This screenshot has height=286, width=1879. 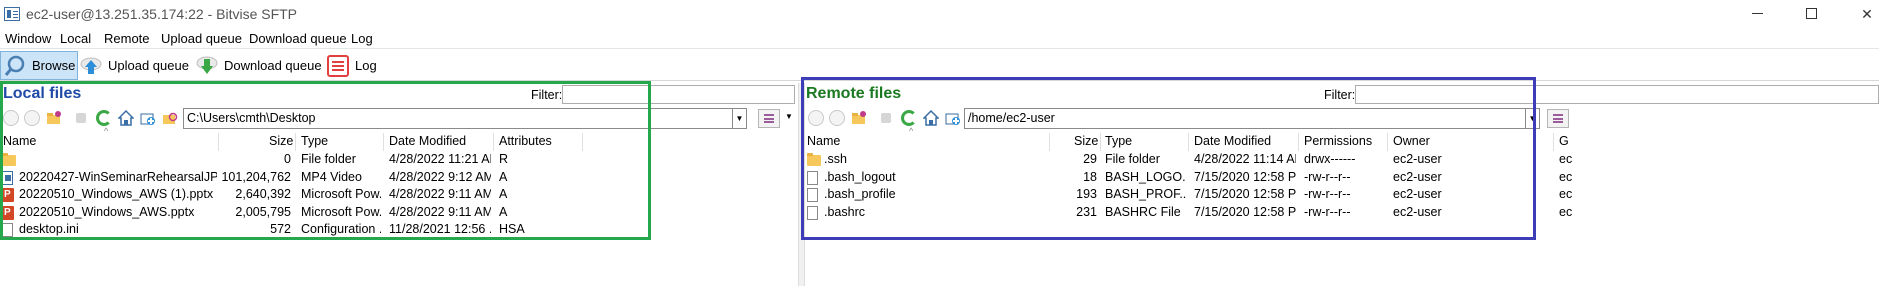 I want to click on maximize-button, so click(x=1811, y=14).